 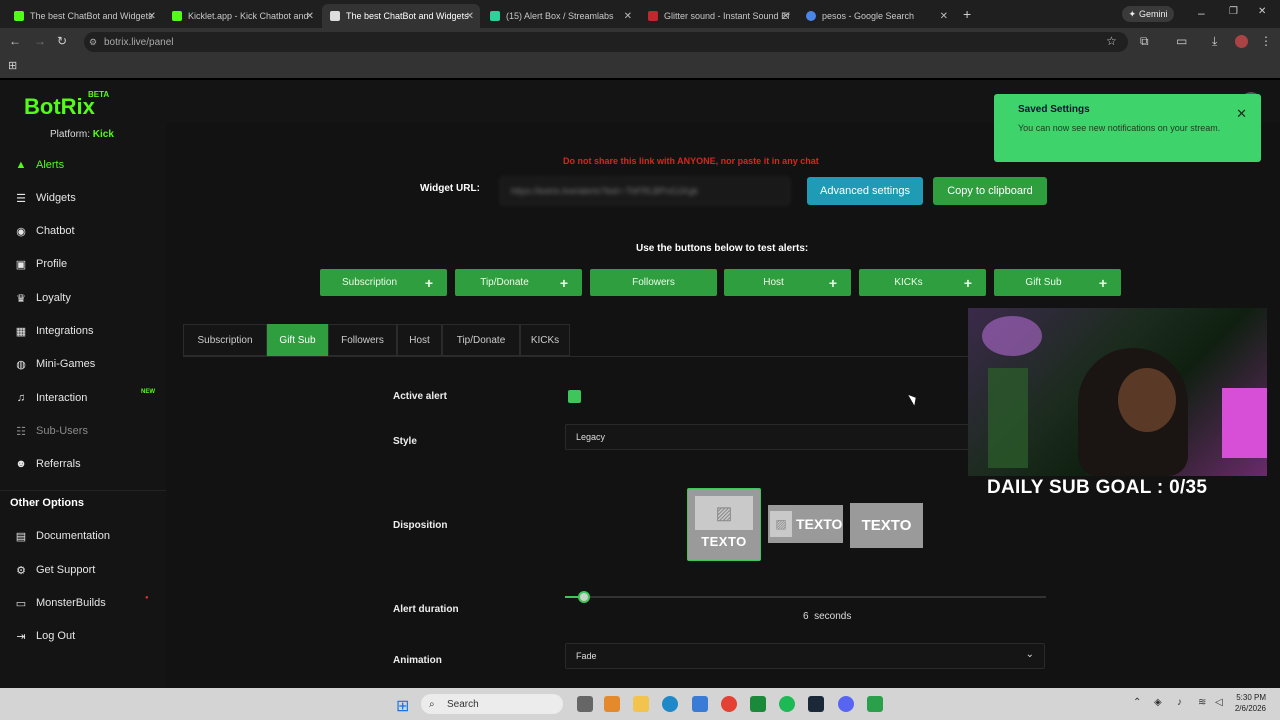 What do you see at coordinates (39, 165) in the screenshot?
I see `sidebar-item-alerts: ▲ Alerts` at bounding box center [39, 165].